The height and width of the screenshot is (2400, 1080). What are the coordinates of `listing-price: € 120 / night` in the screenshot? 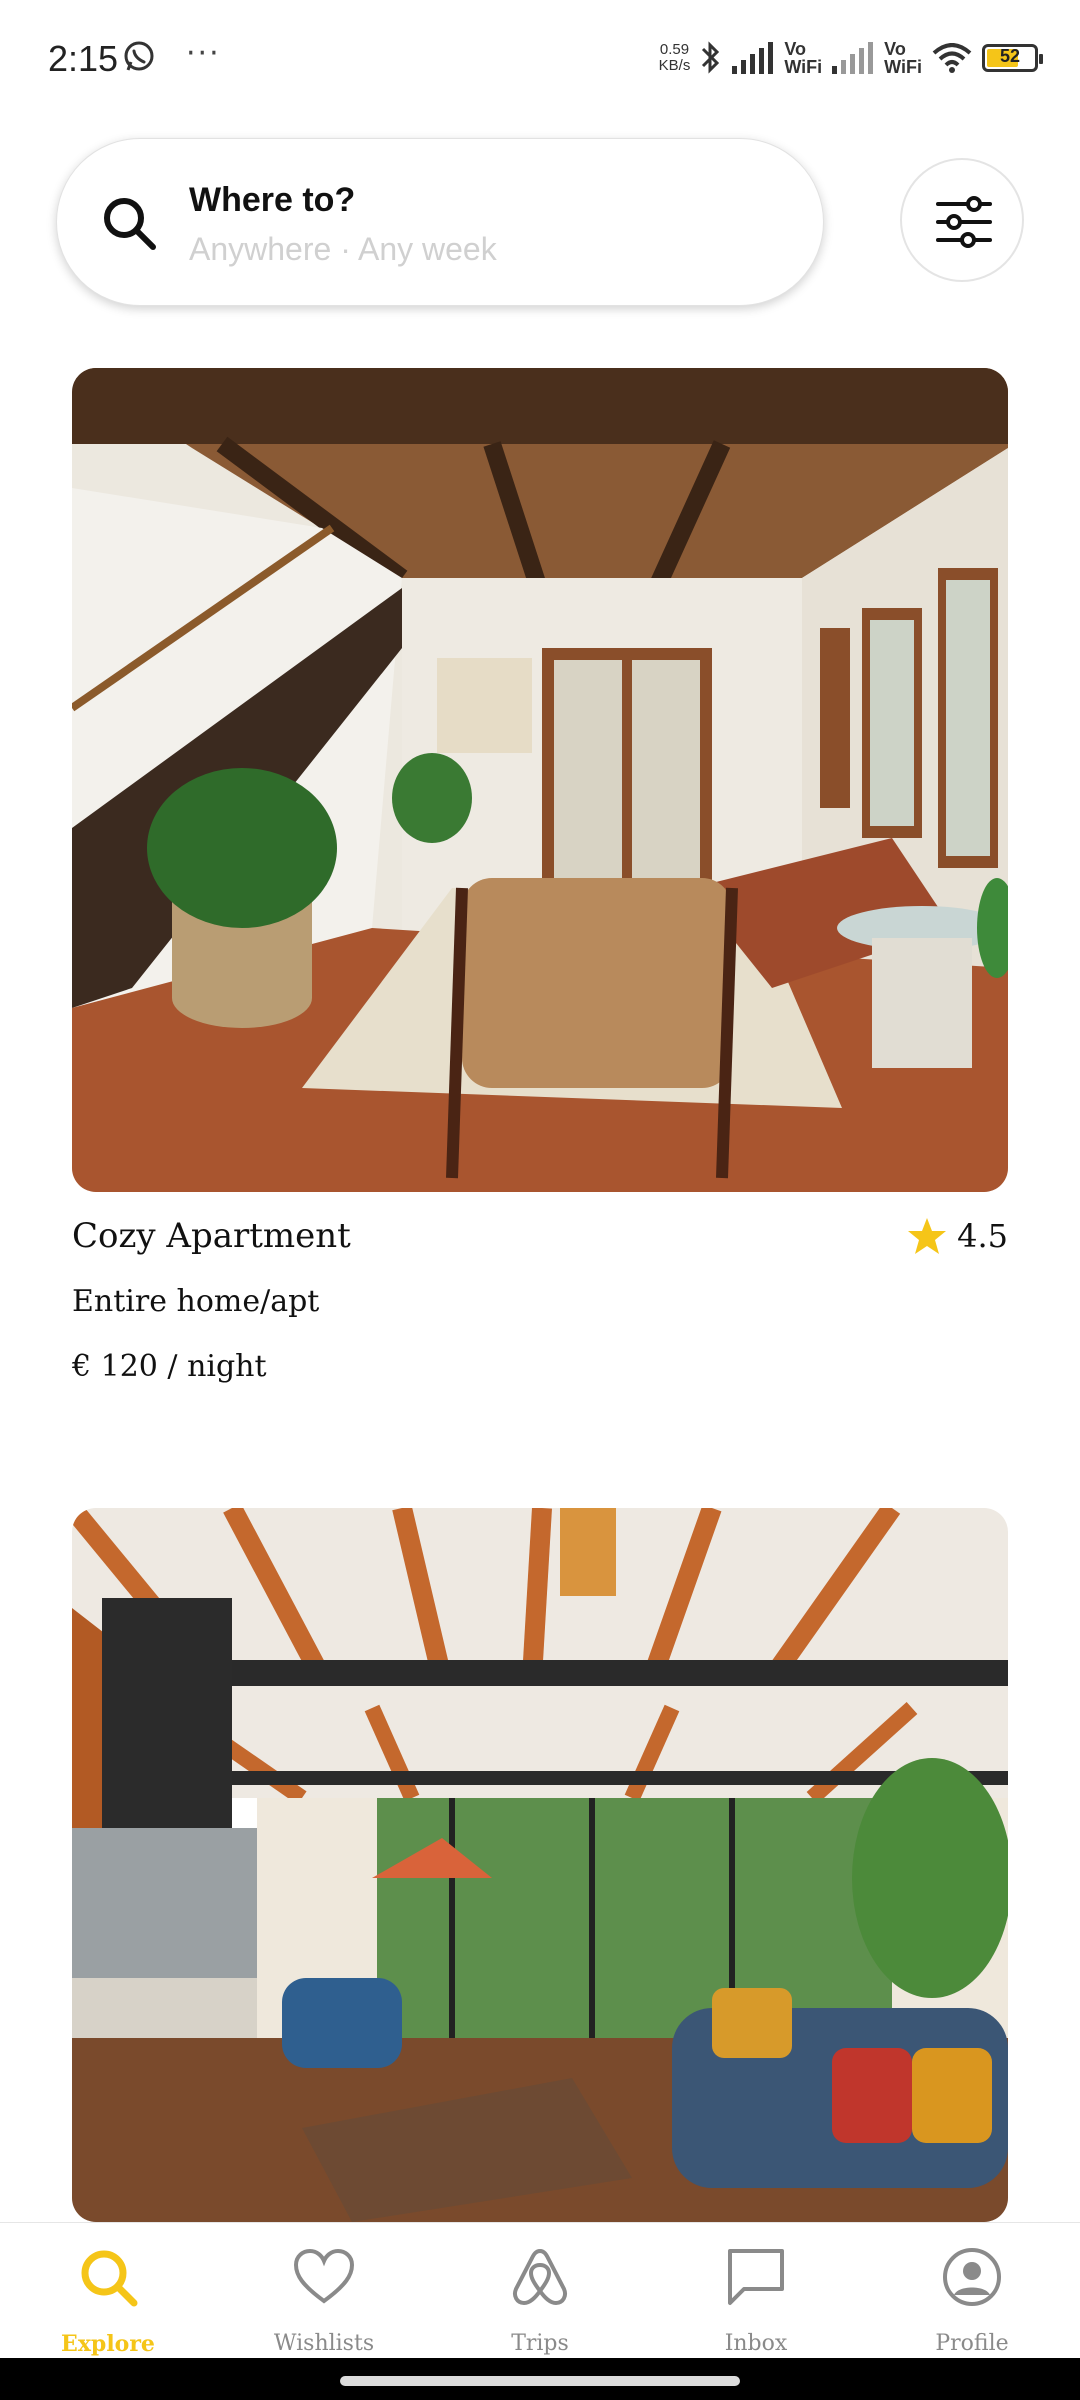 It's located at (169, 1366).